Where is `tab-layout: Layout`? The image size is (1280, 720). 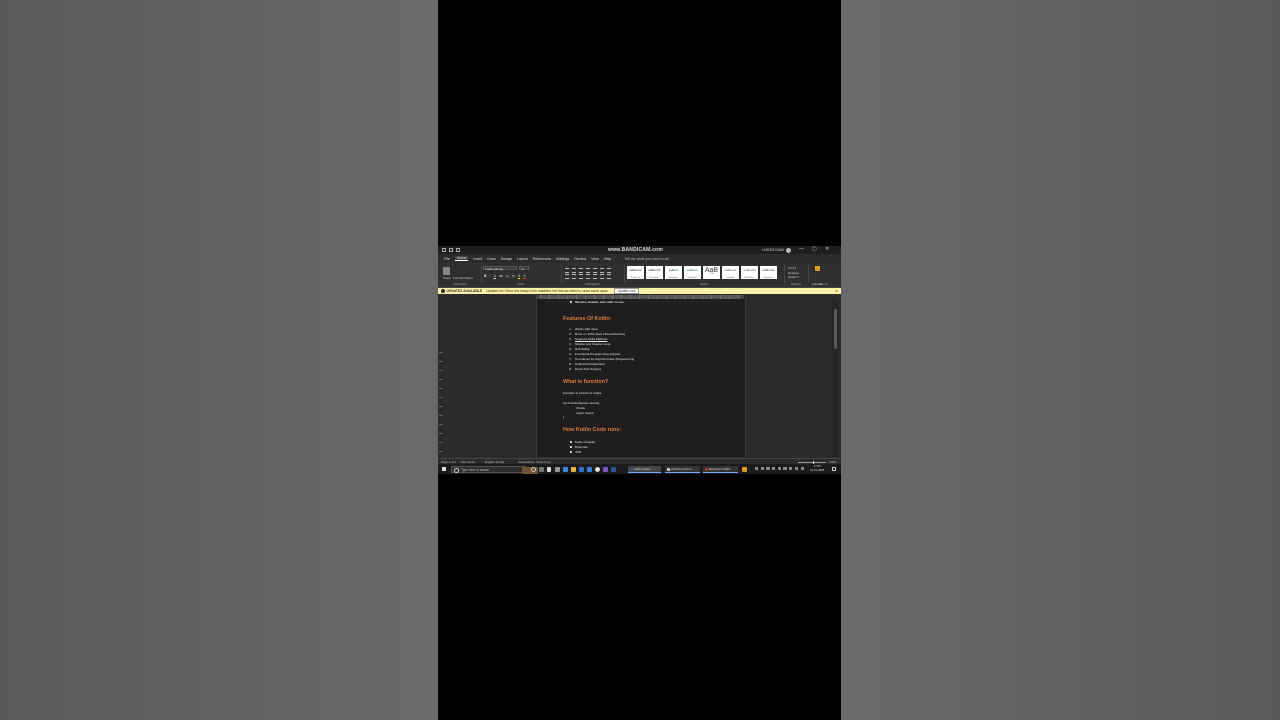 tab-layout: Layout is located at coordinates (522, 259).